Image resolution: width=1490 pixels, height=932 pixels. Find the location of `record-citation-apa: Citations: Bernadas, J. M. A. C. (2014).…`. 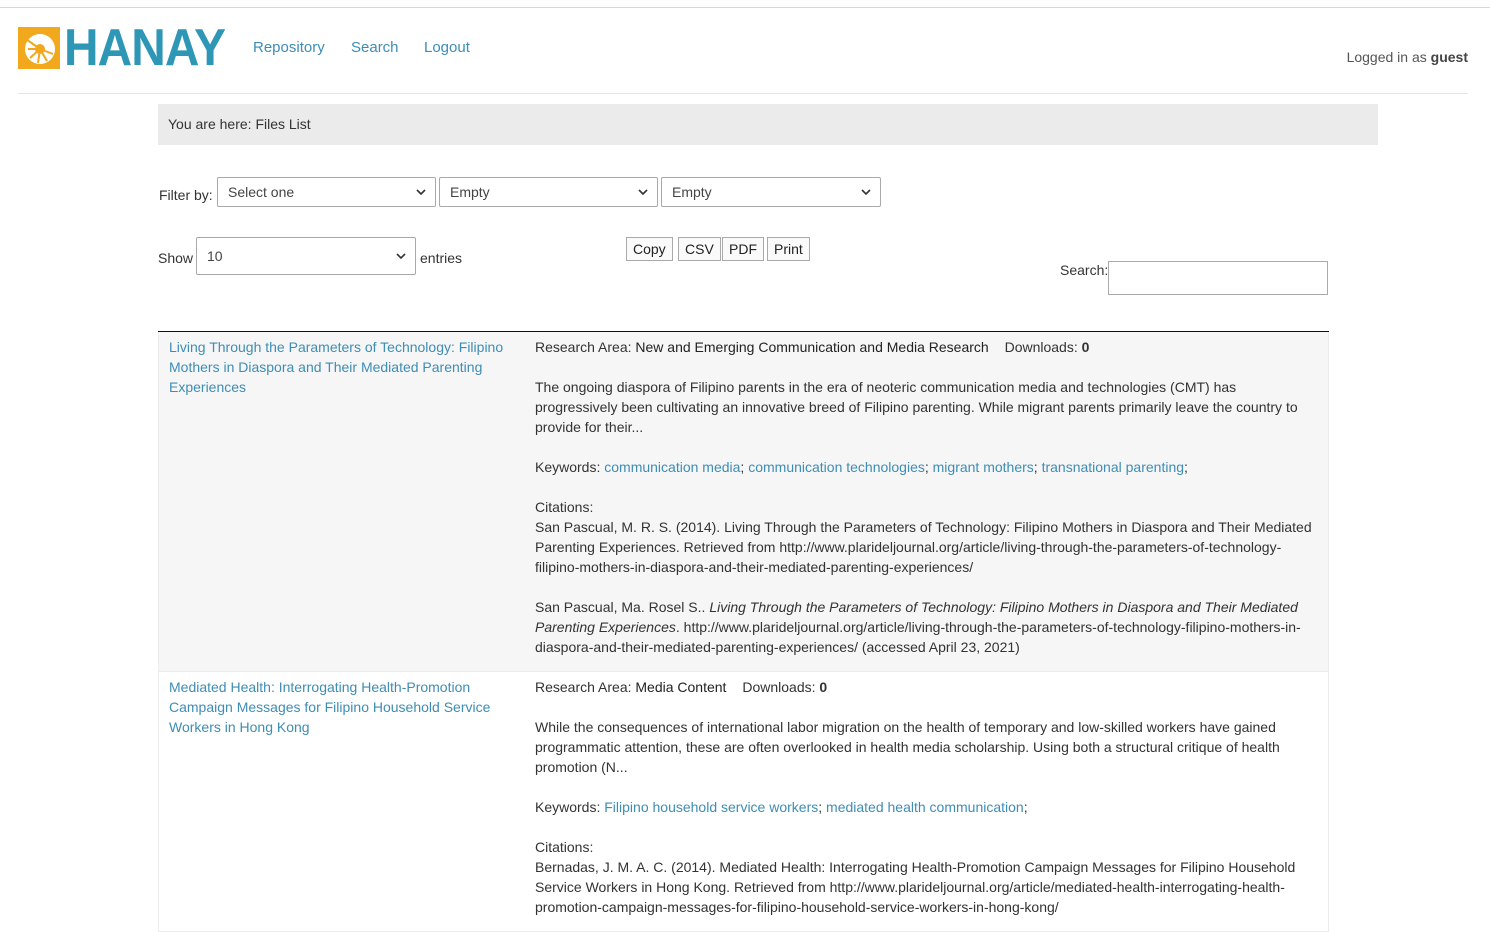

record-citation-apa: Citations: Bernadas, J. M. A. C. (2014).… is located at coordinates (926, 877).